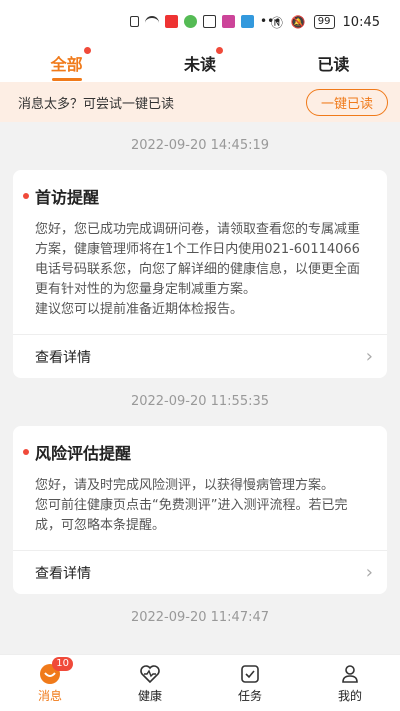  What do you see at coordinates (350, 674) in the screenshot?
I see `profile-icon` at bounding box center [350, 674].